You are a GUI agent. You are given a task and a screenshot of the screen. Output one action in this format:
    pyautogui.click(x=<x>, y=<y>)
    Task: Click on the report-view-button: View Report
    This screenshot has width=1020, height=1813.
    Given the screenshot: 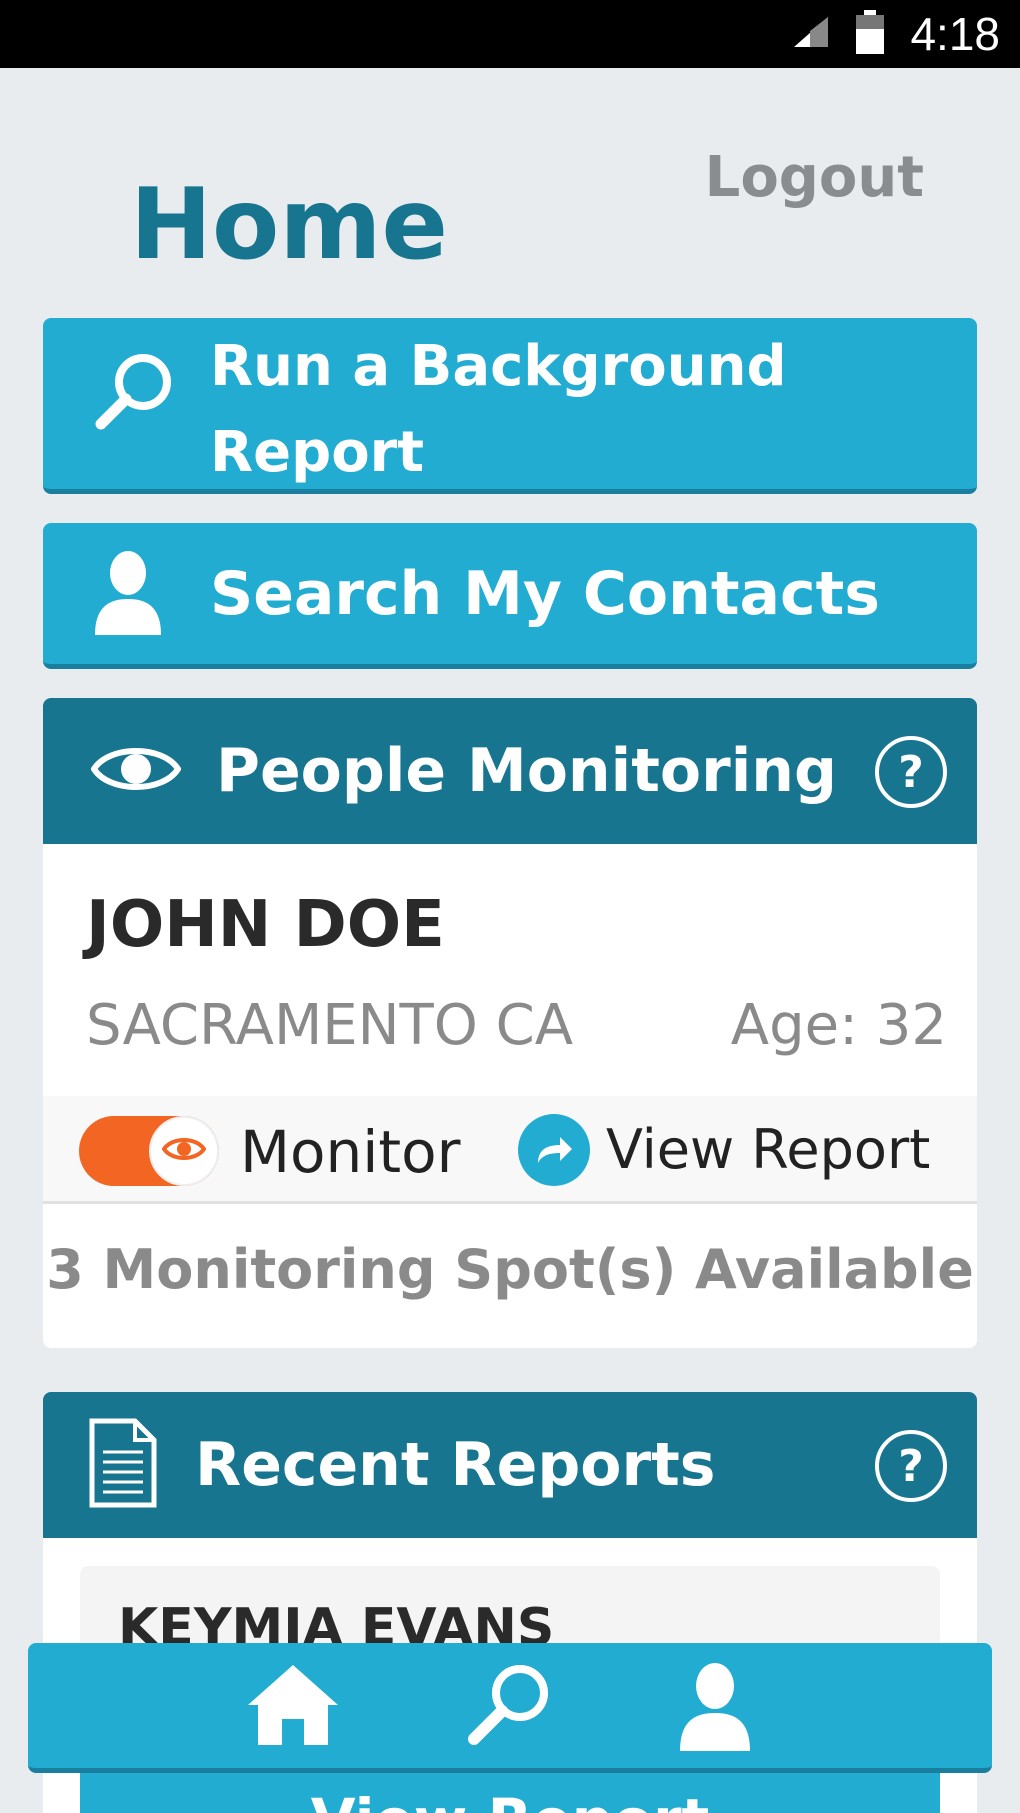 What is the action you would take?
    pyautogui.click(x=510, y=1789)
    